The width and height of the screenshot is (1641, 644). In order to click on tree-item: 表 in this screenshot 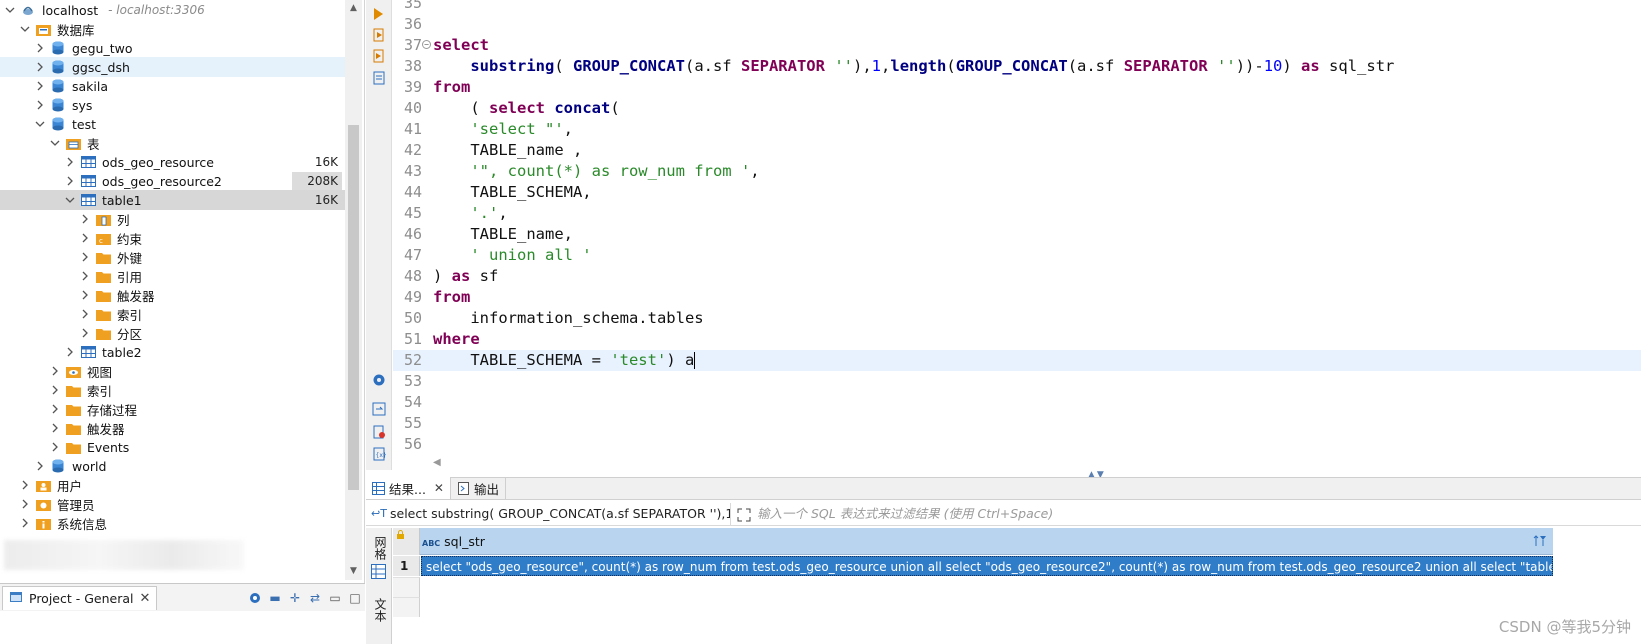, I will do `click(181, 143)`.